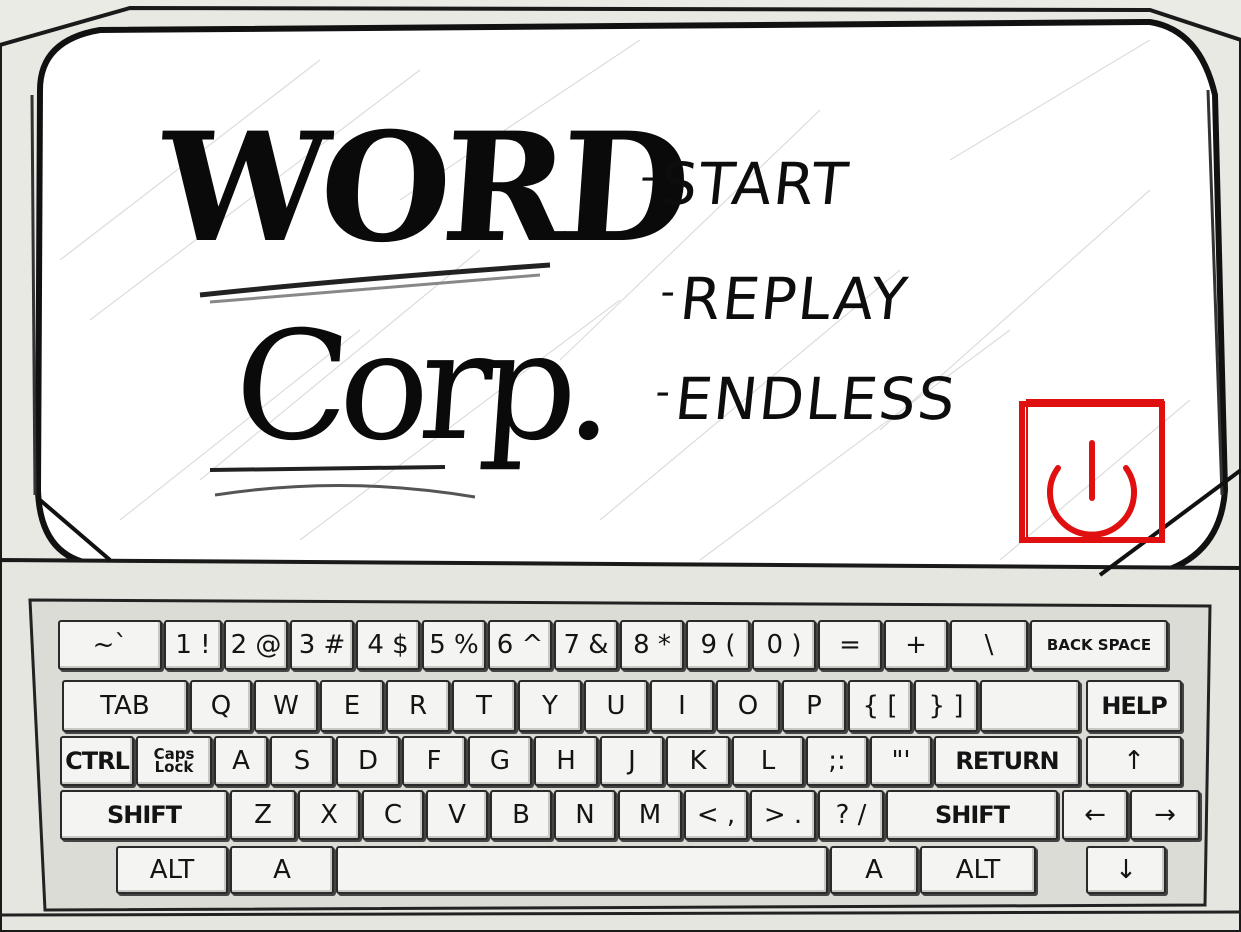  What do you see at coordinates (837, 761) in the screenshot?
I see `symbol-key: ;:` at bounding box center [837, 761].